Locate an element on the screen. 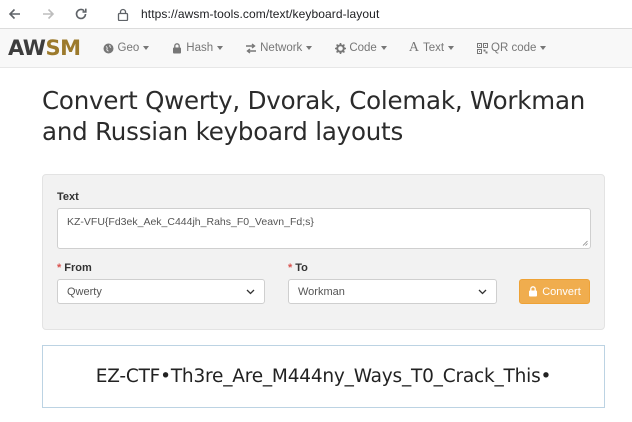 The width and height of the screenshot is (632, 422). nav-item-label: Code is located at coordinates (363, 48).